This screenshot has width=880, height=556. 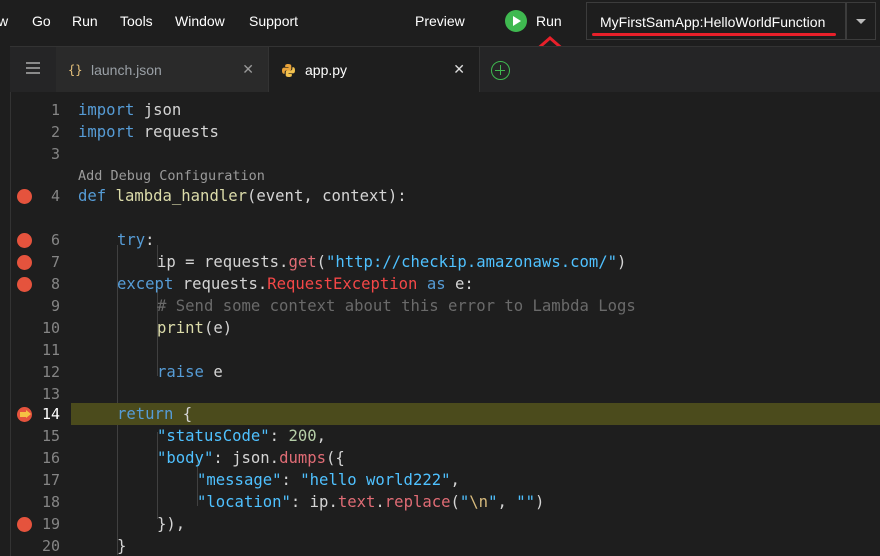 I want to click on run-button-label: Run, so click(x=549, y=21).